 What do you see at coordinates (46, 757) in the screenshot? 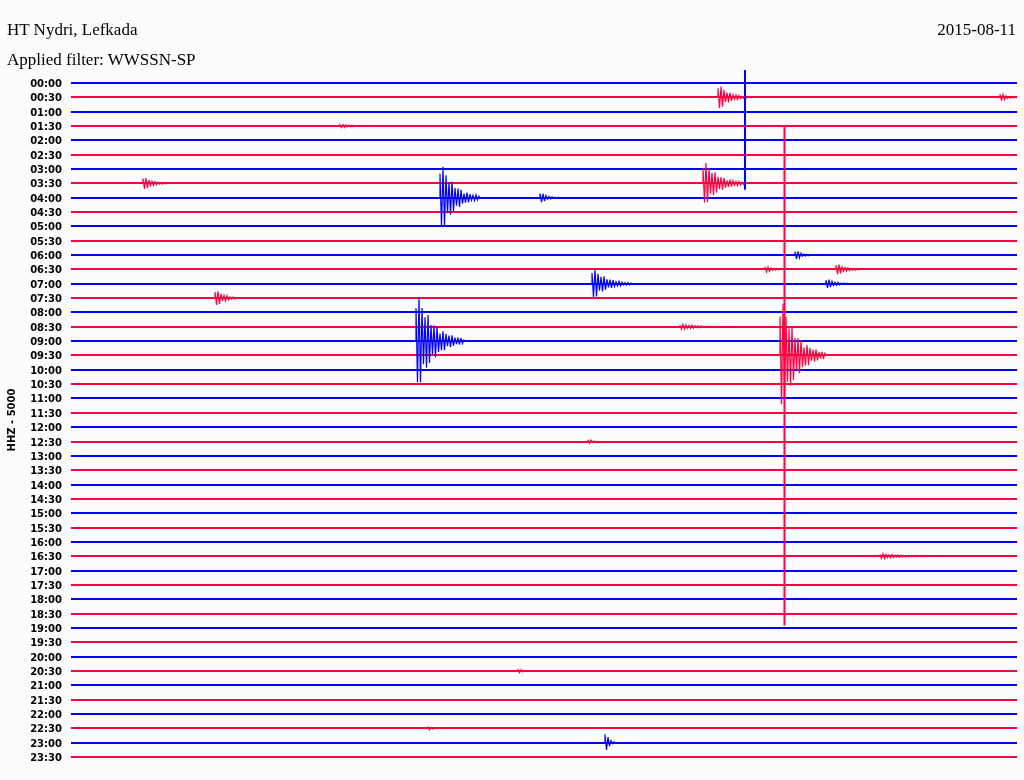
I see `time-label: 23:30` at bounding box center [46, 757].